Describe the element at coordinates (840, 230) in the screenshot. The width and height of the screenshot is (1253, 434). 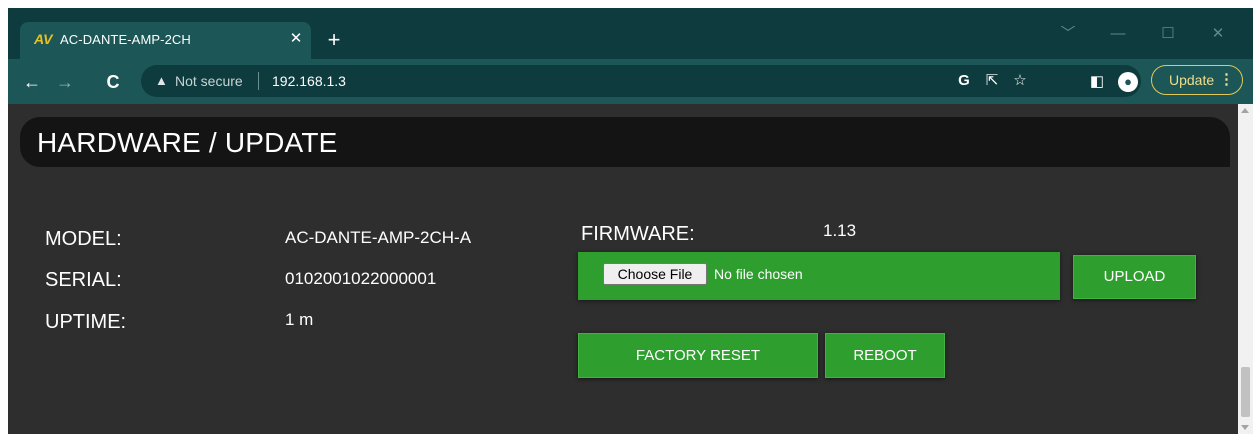
I see `firmware-version: 1.13` at that location.